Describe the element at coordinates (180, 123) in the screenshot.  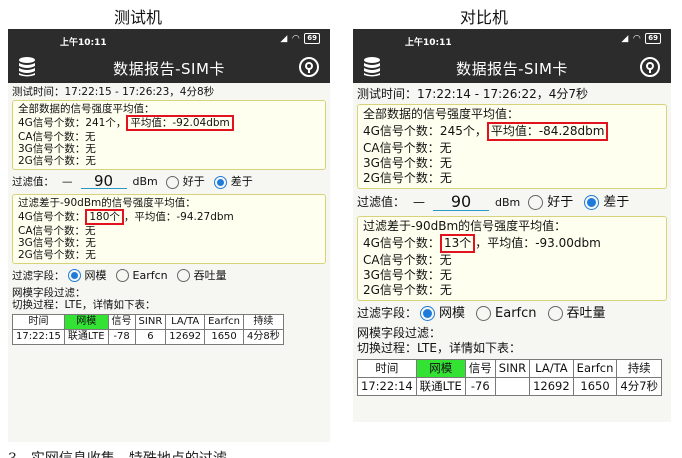
I see `g4-average-highlight: 平均值：-92.04dbm` at that location.